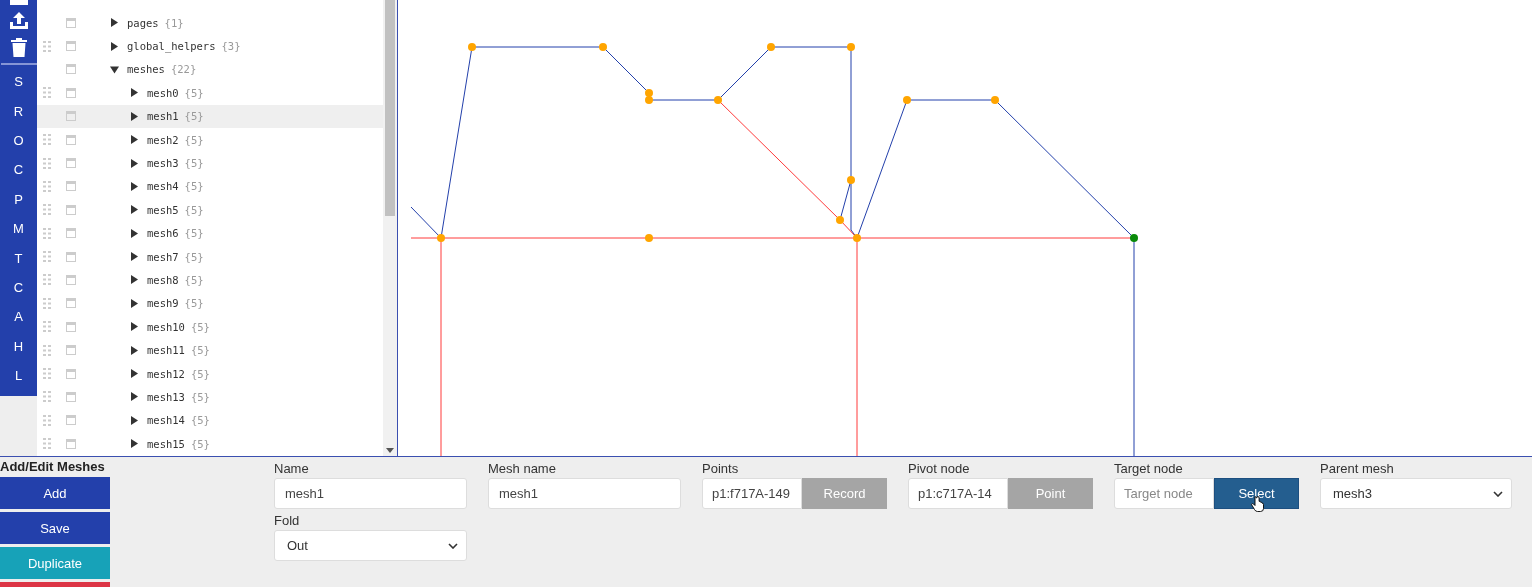  I want to click on tree-row: mesh3 {5}, so click(210, 163).